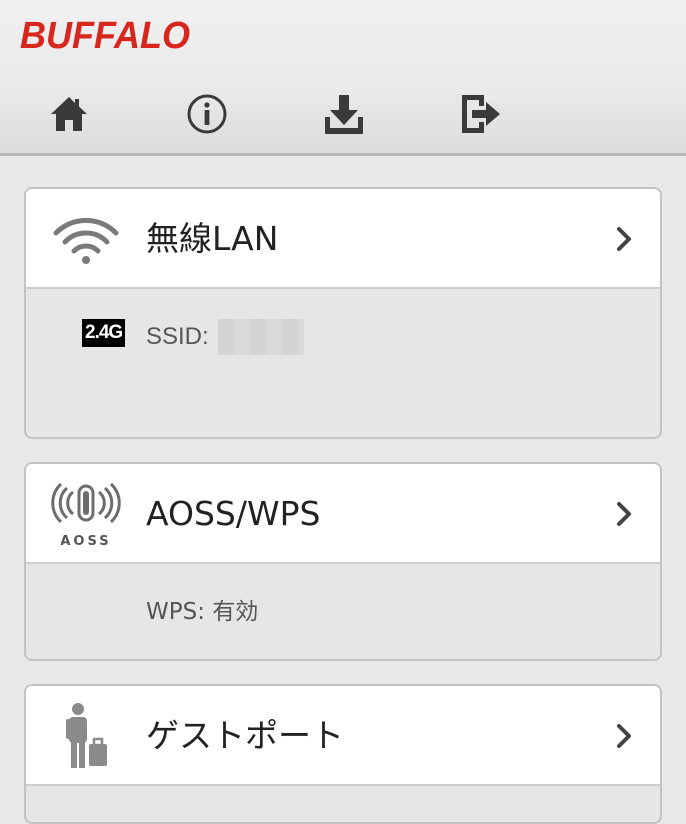 This screenshot has width=686, height=824. Describe the element at coordinates (261, 337) in the screenshot. I see `ssid-value-redacted` at that location.